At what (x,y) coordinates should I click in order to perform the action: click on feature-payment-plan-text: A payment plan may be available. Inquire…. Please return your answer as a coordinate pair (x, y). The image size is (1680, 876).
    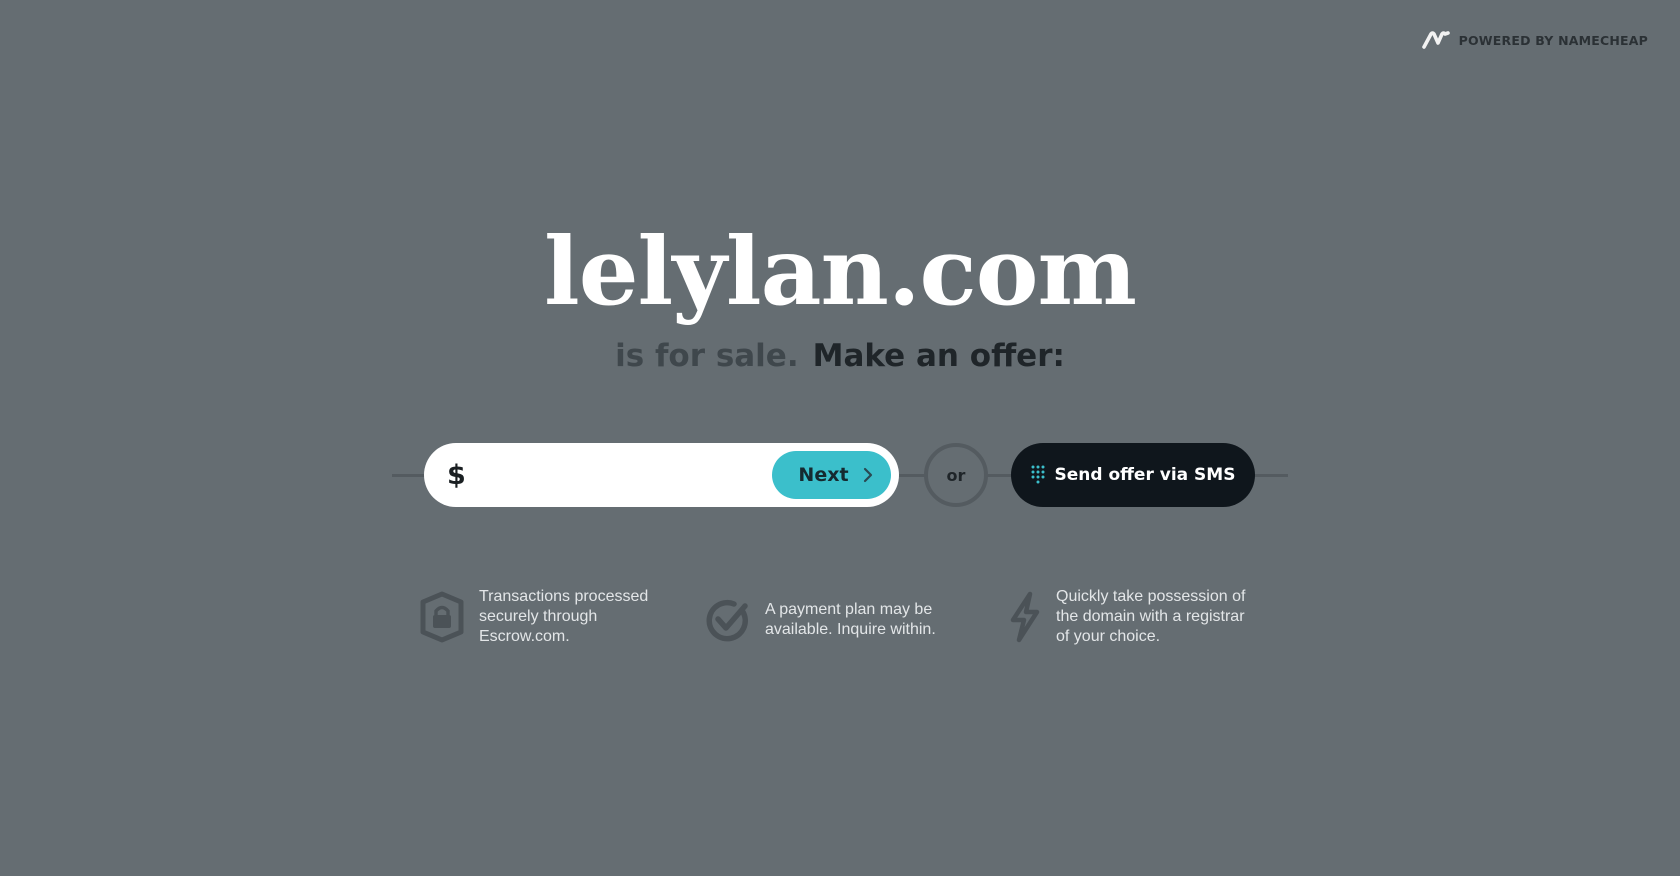
    Looking at the image, I should click on (850, 619).